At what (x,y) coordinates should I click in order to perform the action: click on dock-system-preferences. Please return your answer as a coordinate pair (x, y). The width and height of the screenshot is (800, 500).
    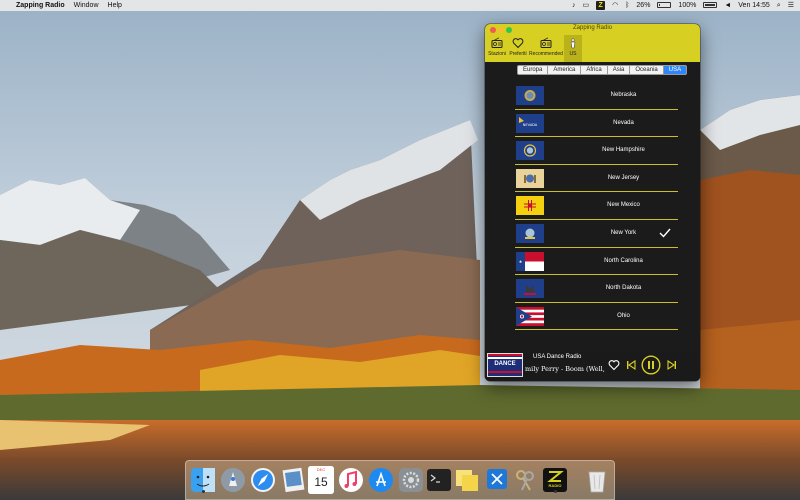
    Looking at the image, I should click on (411, 480).